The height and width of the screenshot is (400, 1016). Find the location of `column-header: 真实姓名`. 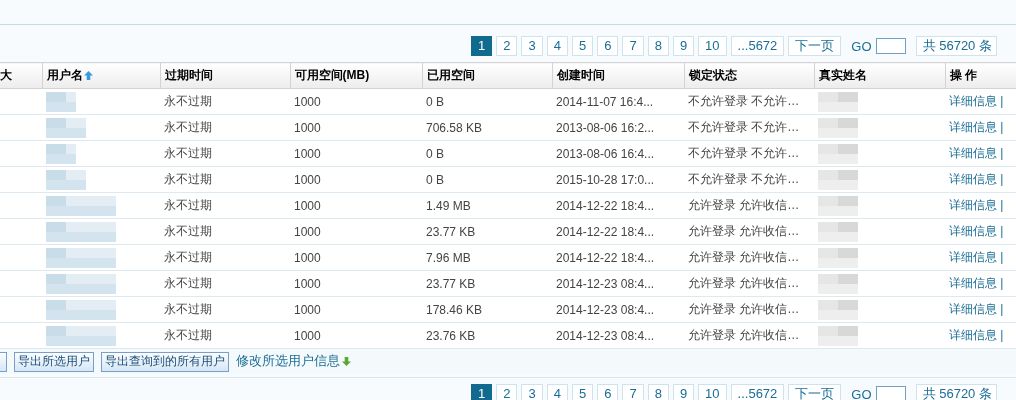

column-header: 真实姓名 is located at coordinates (879, 75).